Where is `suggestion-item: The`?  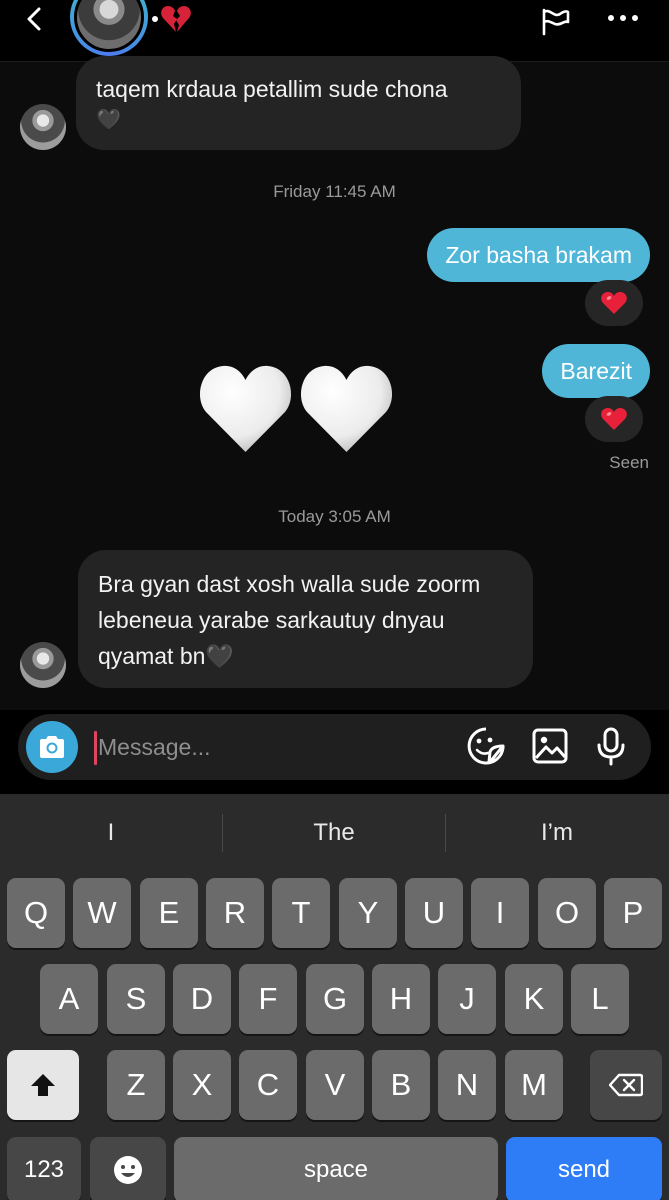
suggestion-item: The is located at coordinates (334, 833).